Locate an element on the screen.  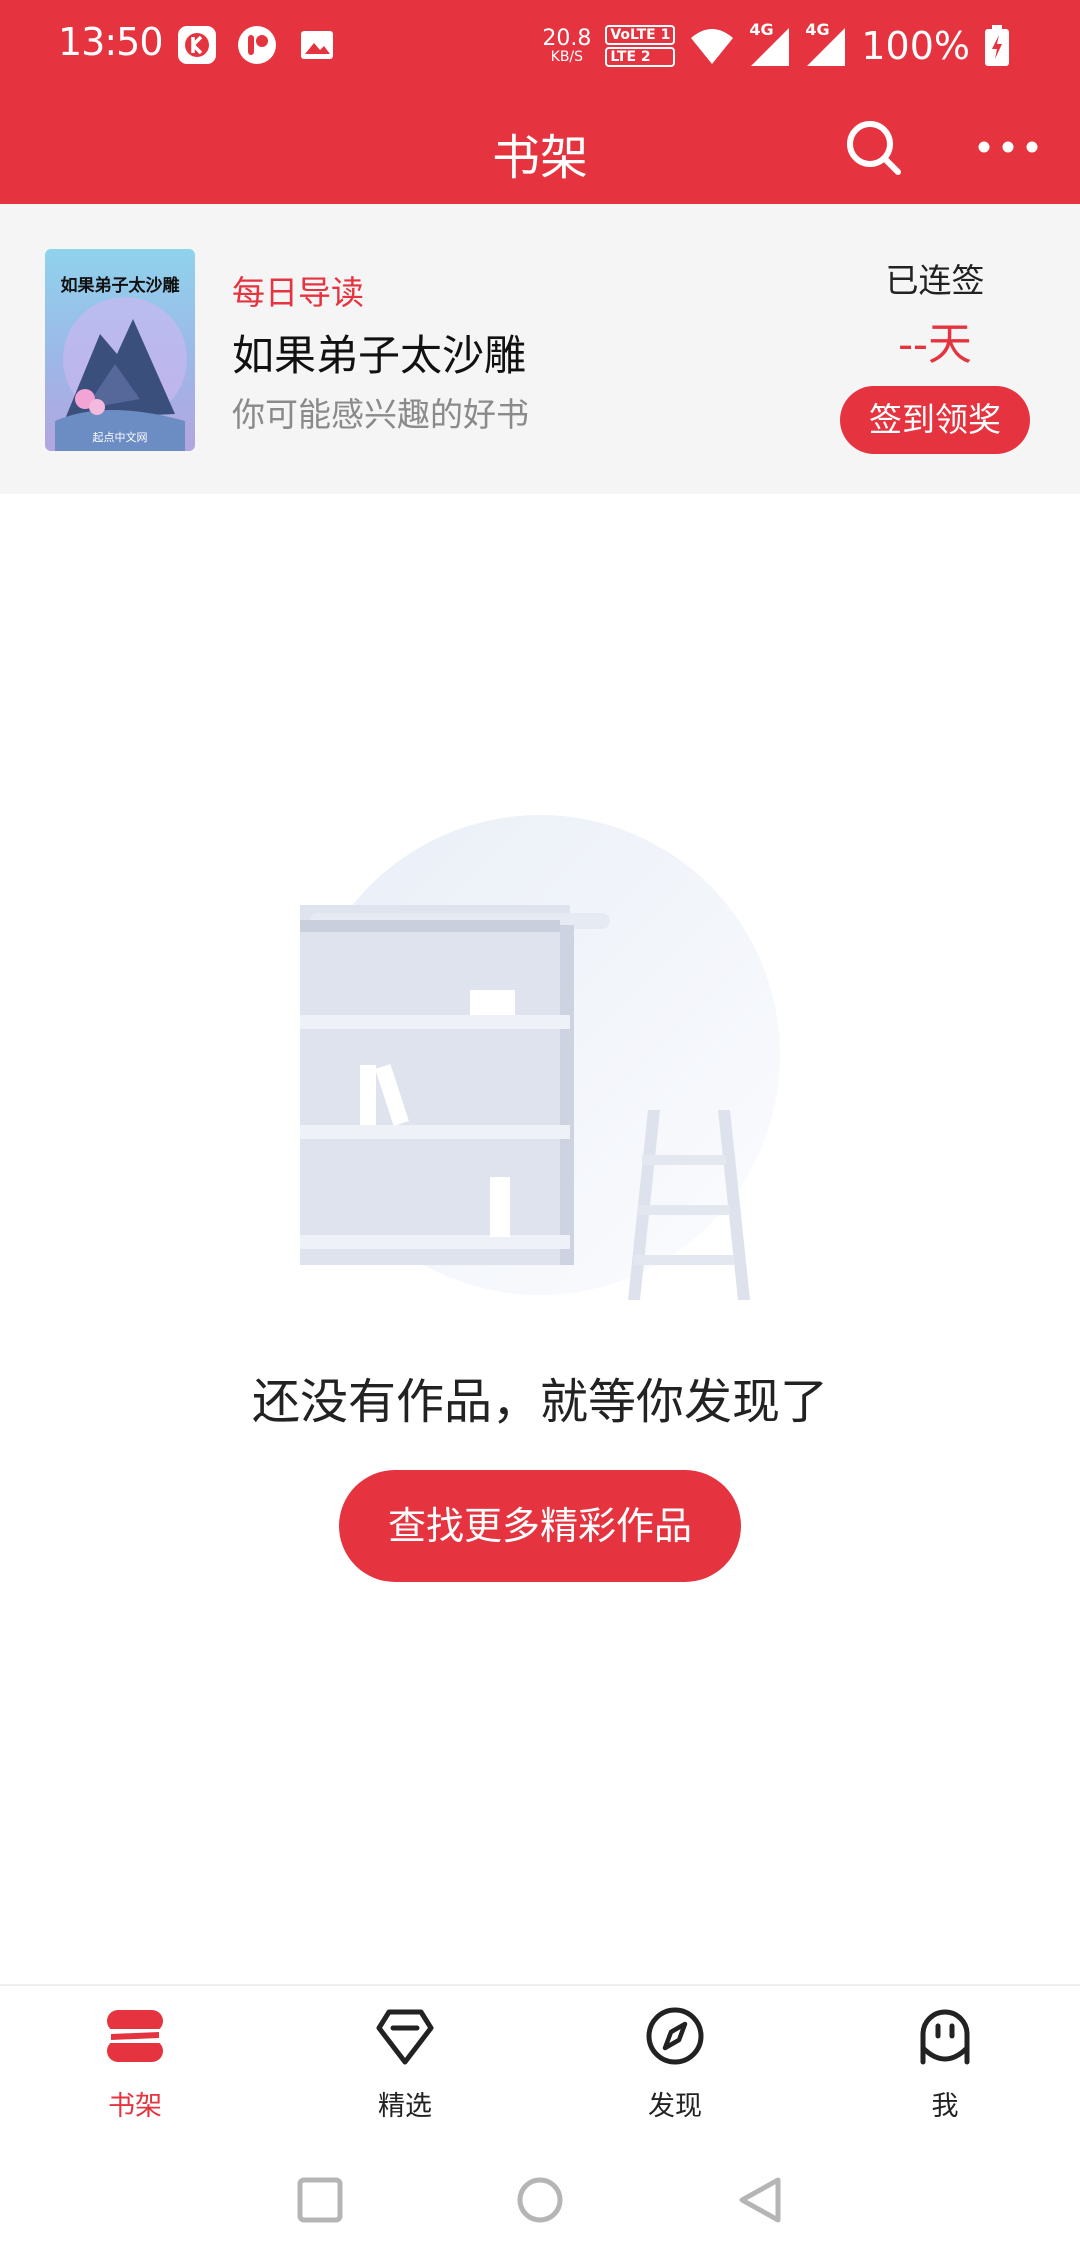
checkin-streak-days: --天 is located at coordinates (935, 344).